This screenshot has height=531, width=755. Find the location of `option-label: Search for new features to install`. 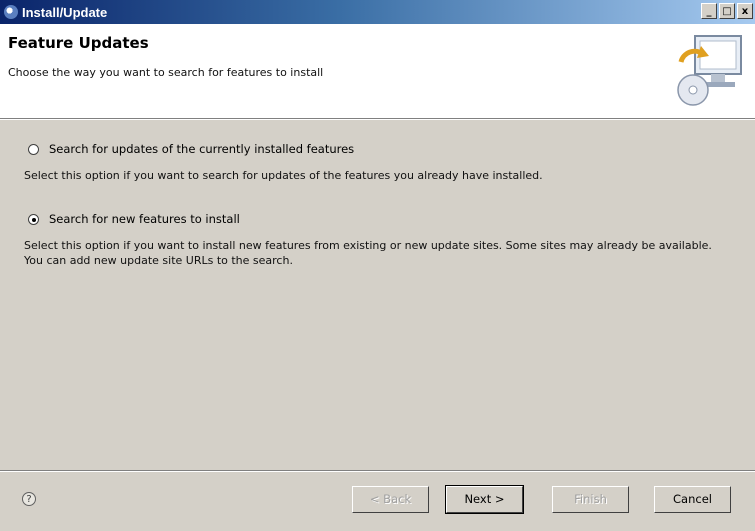

option-label: Search for new features to install is located at coordinates (144, 219).